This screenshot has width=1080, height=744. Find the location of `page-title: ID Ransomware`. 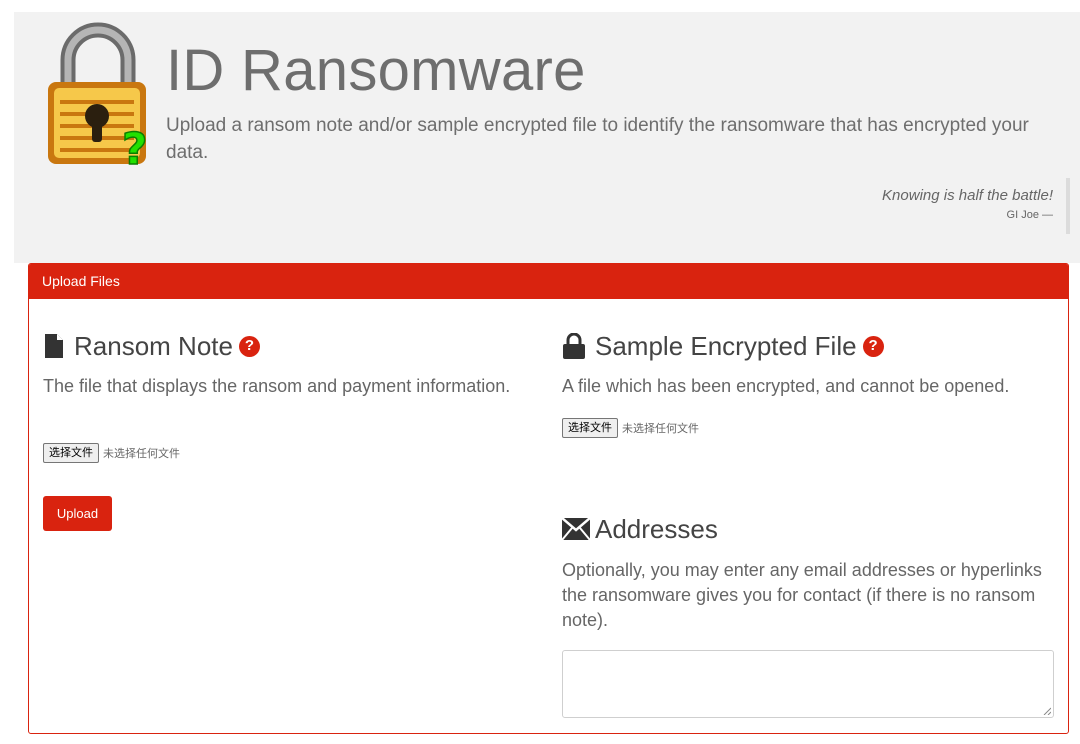

page-title: ID Ransomware is located at coordinates (376, 70).